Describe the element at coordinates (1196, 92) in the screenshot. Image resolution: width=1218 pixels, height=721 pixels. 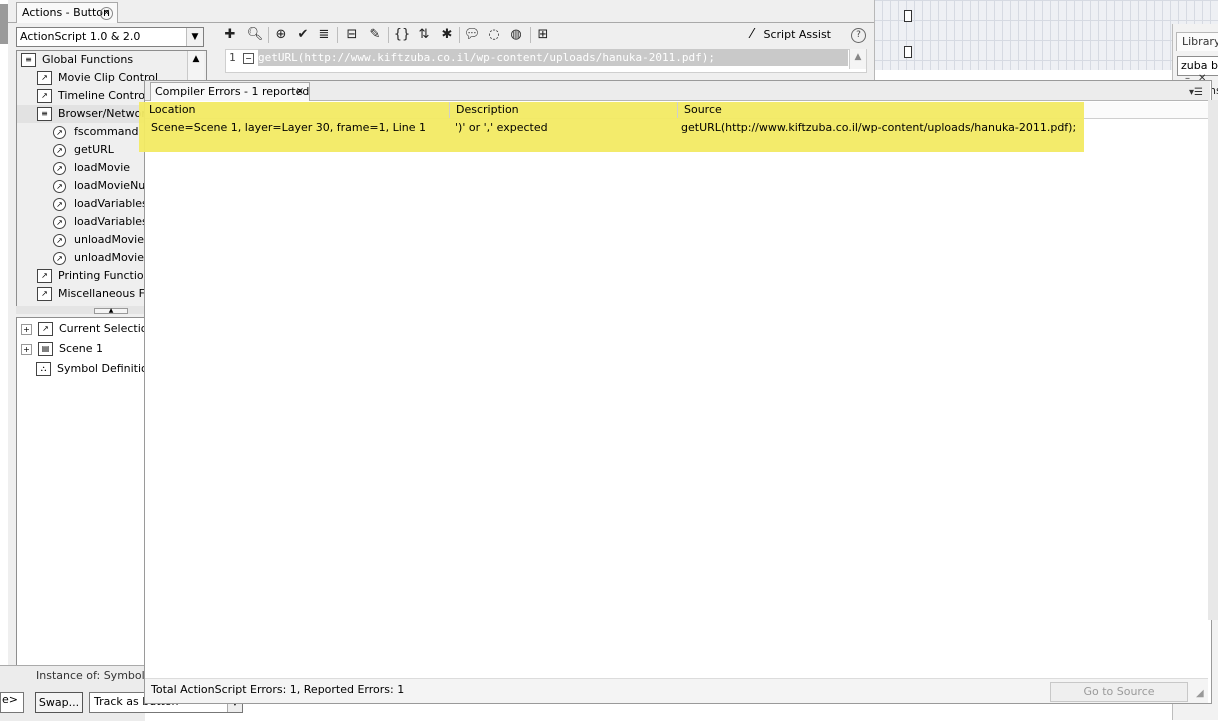
I see `panel-menu-icon: ▾☰` at that location.